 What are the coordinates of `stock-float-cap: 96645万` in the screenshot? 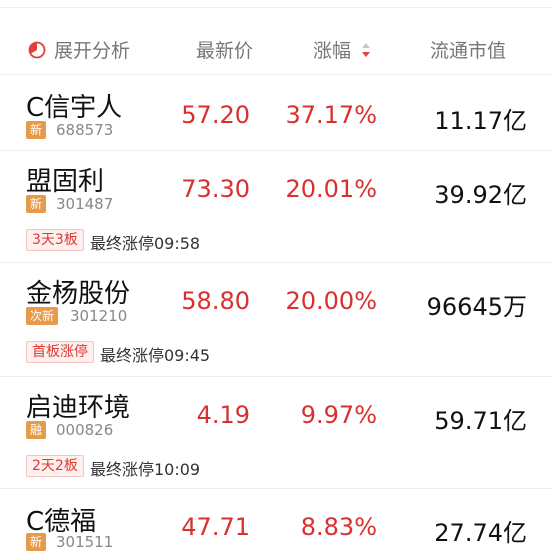 It's located at (476, 307).